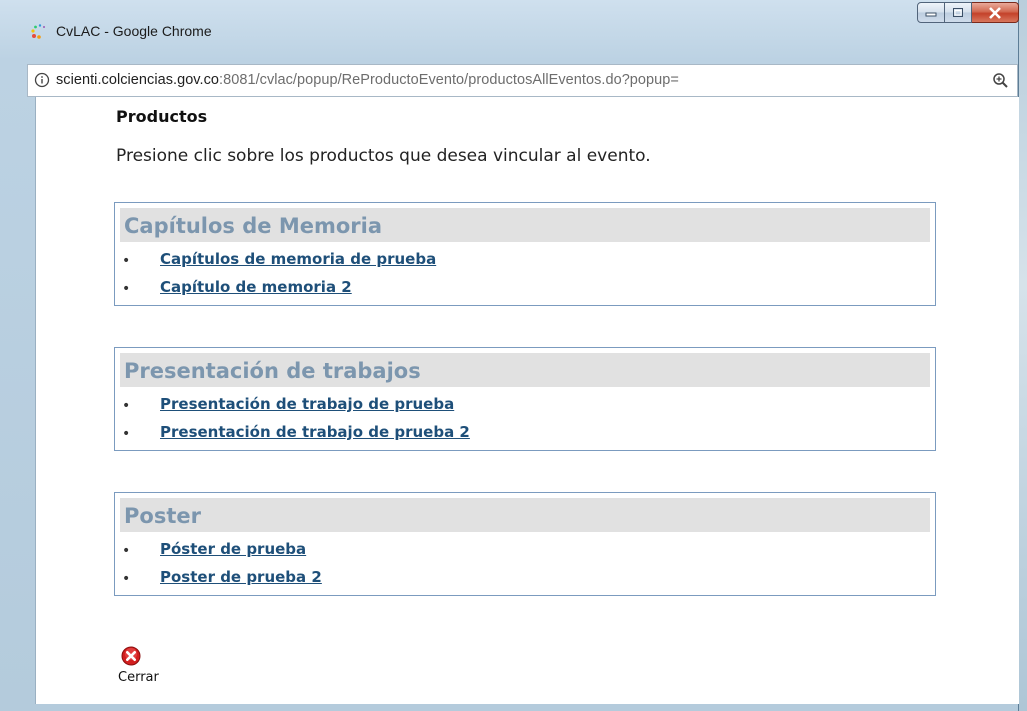 This screenshot has width=1027, height=711. Describe the element at coordinates (256, 287) in the screenshot. I see `product-link: Capítulo de memoria 2` at that location.